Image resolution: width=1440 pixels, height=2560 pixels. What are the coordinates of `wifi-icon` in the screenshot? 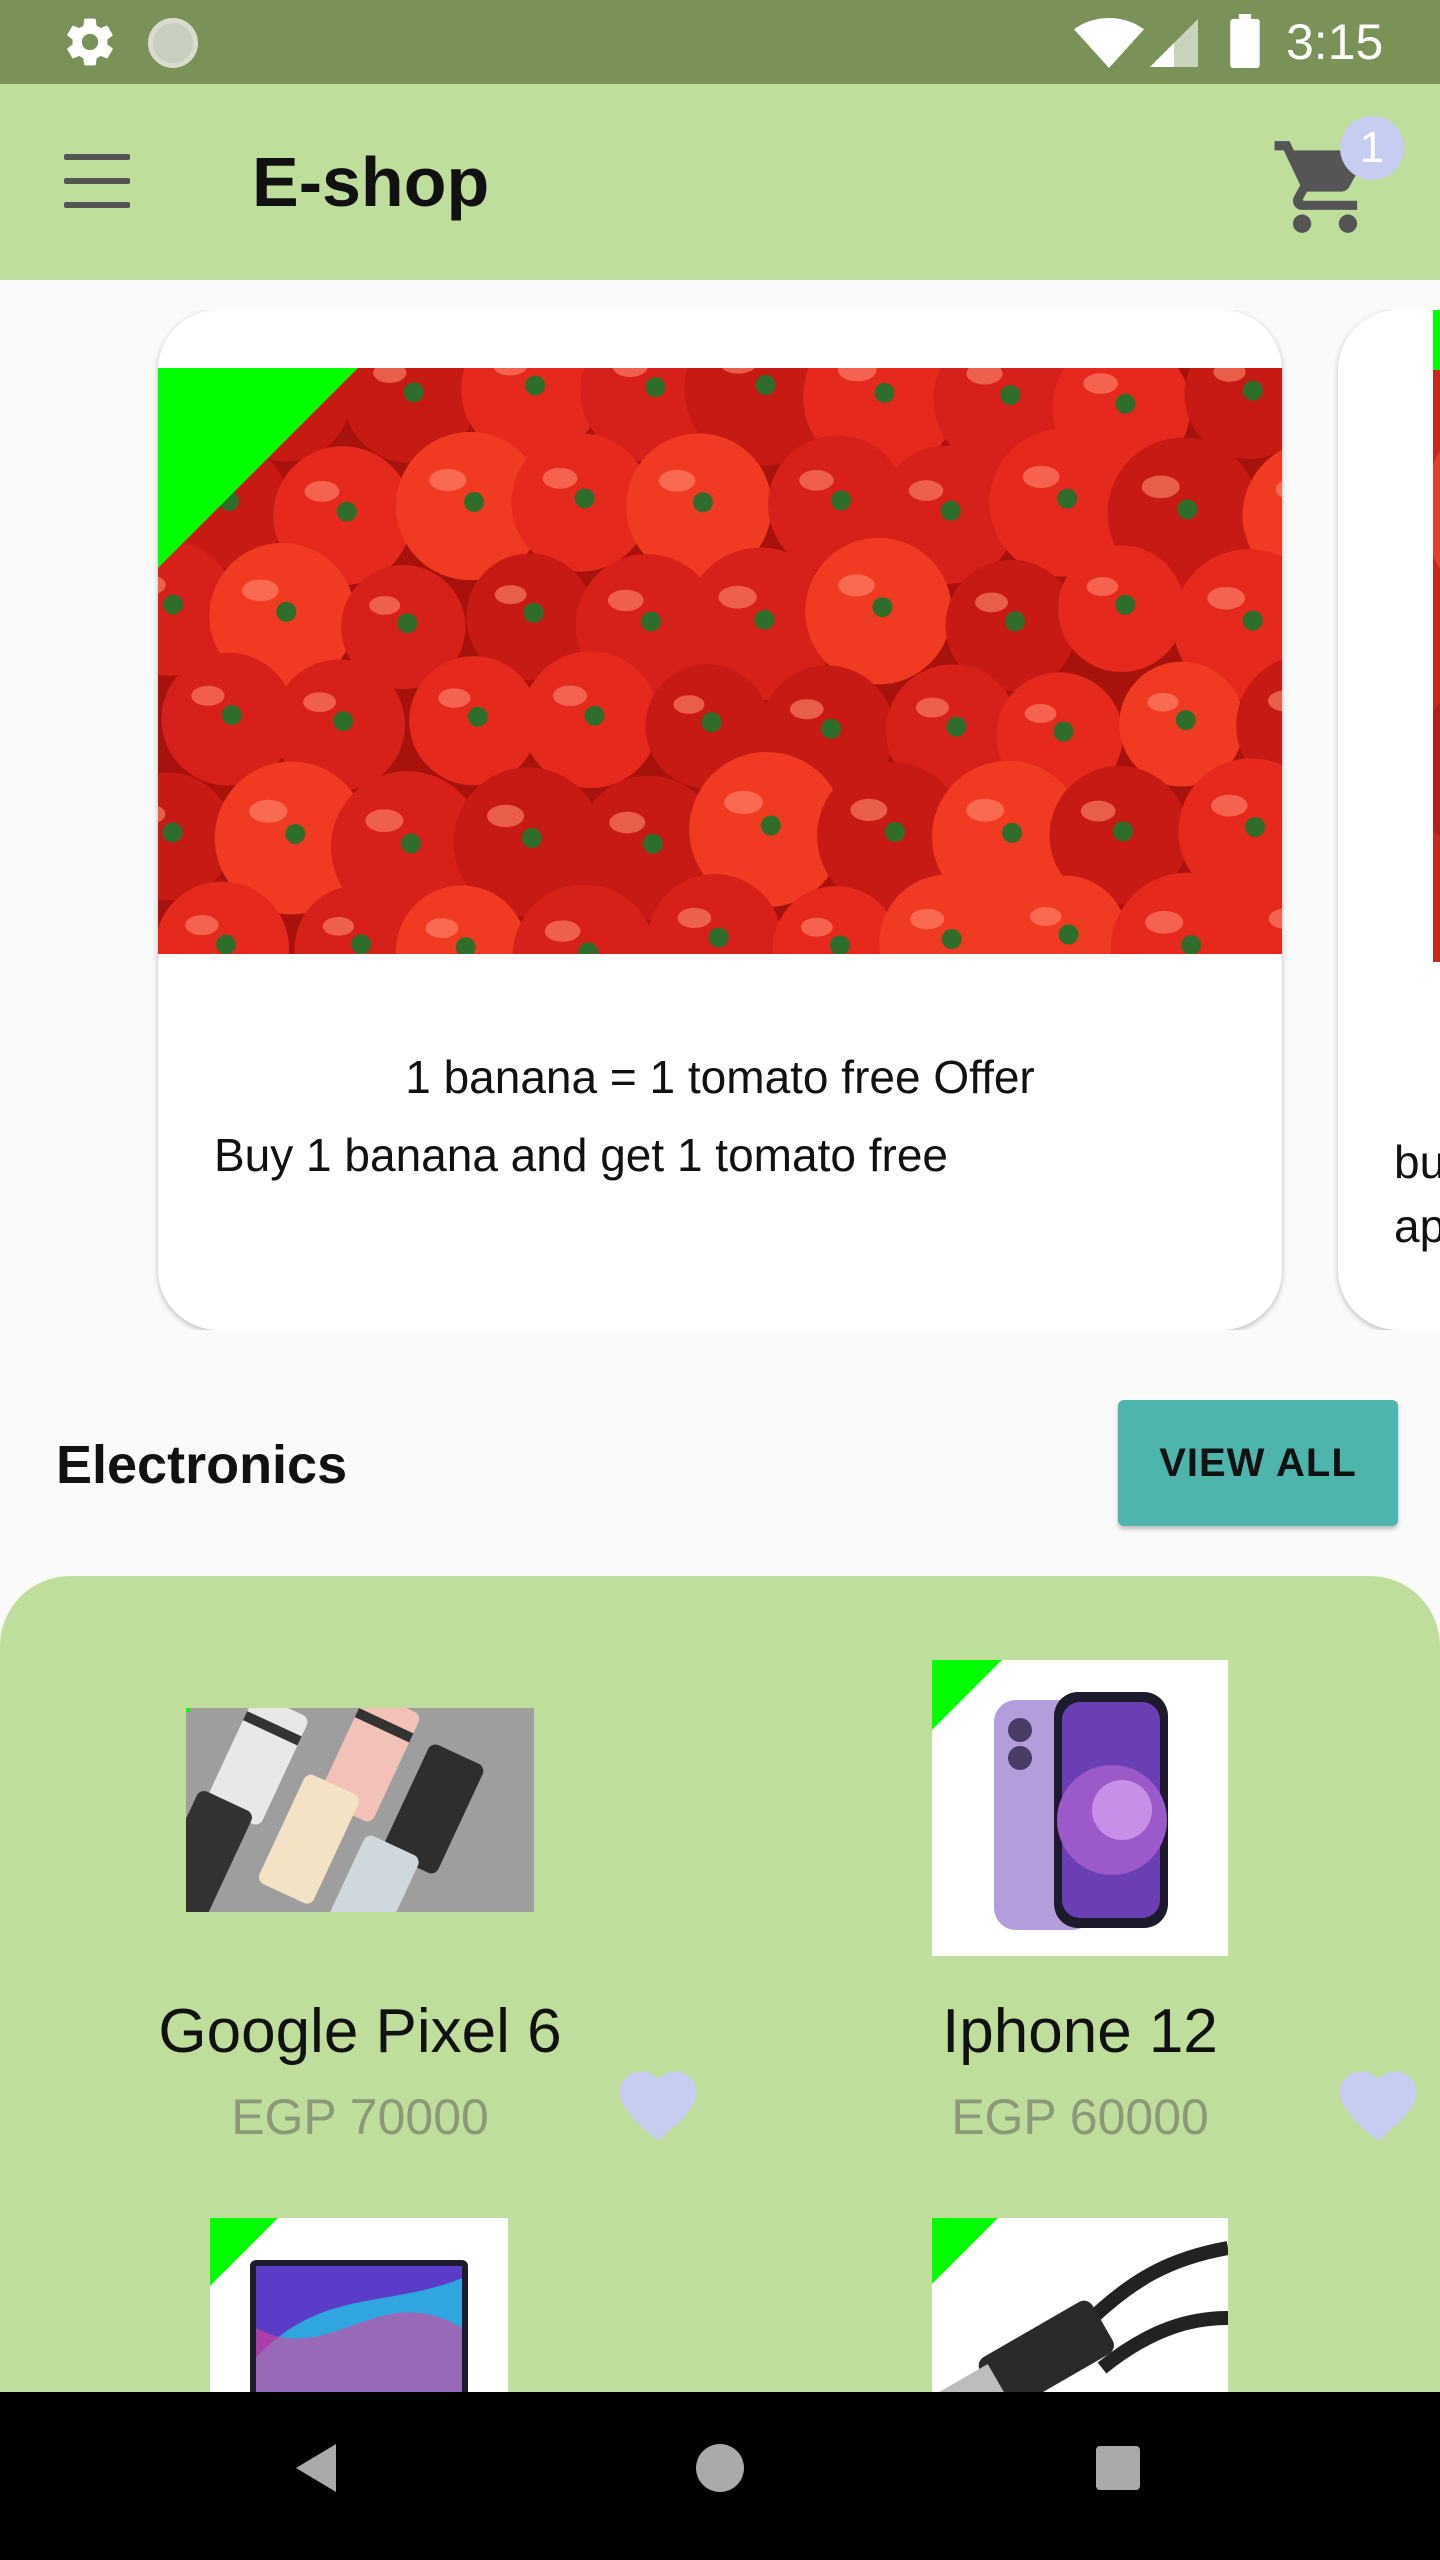 It's located at (1109, 43).